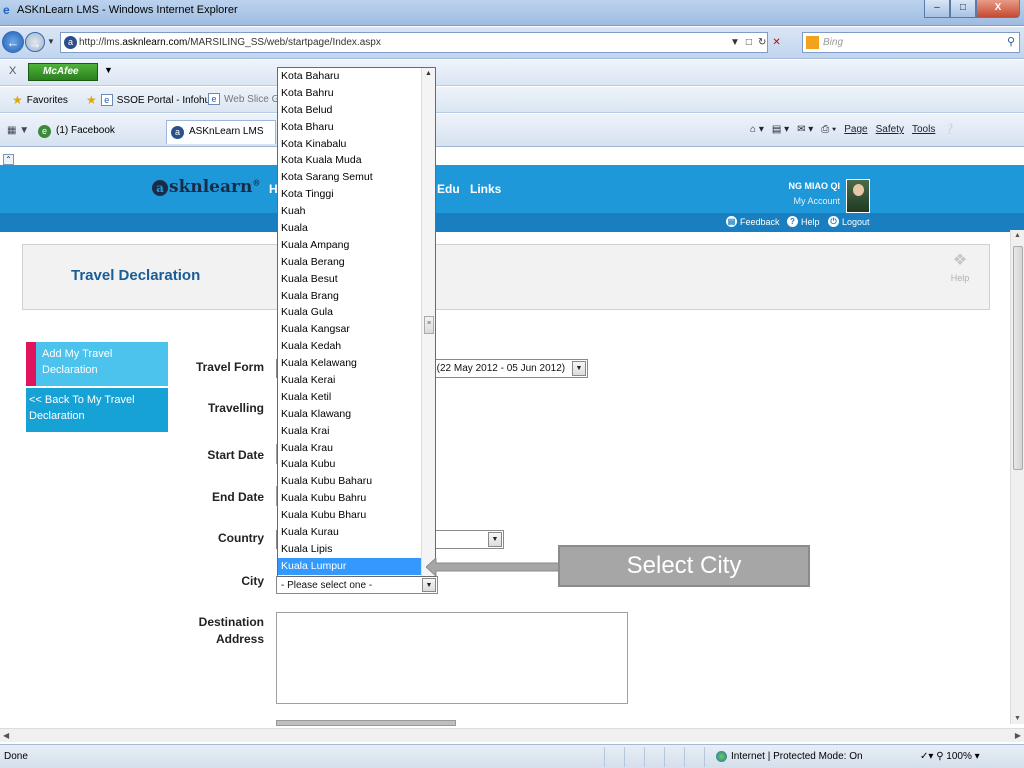  I want to click on city-option: Kuala Klawang, so click(356, 414).